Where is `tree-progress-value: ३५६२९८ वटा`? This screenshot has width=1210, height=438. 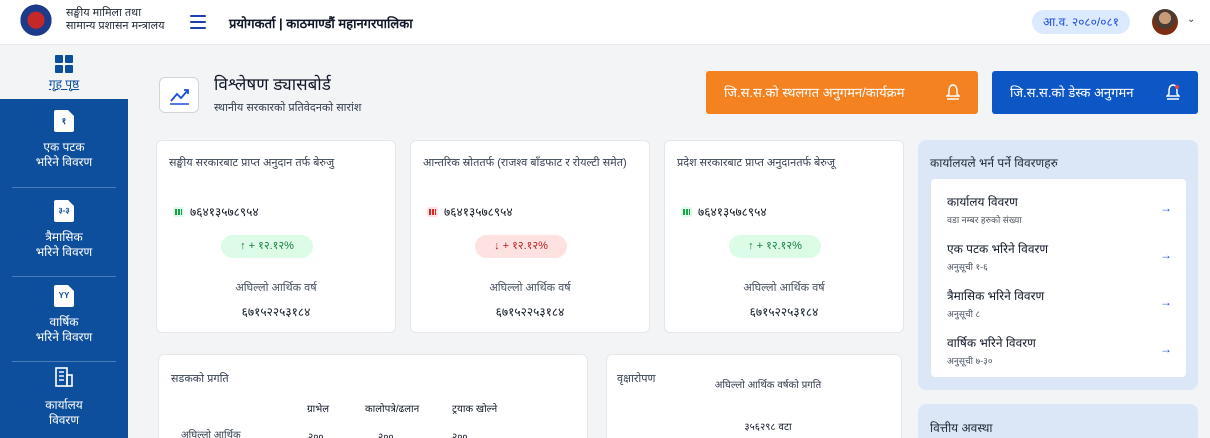 tree-progress-value: ३५६२९८ वटा is located at coordinates (768, 427).